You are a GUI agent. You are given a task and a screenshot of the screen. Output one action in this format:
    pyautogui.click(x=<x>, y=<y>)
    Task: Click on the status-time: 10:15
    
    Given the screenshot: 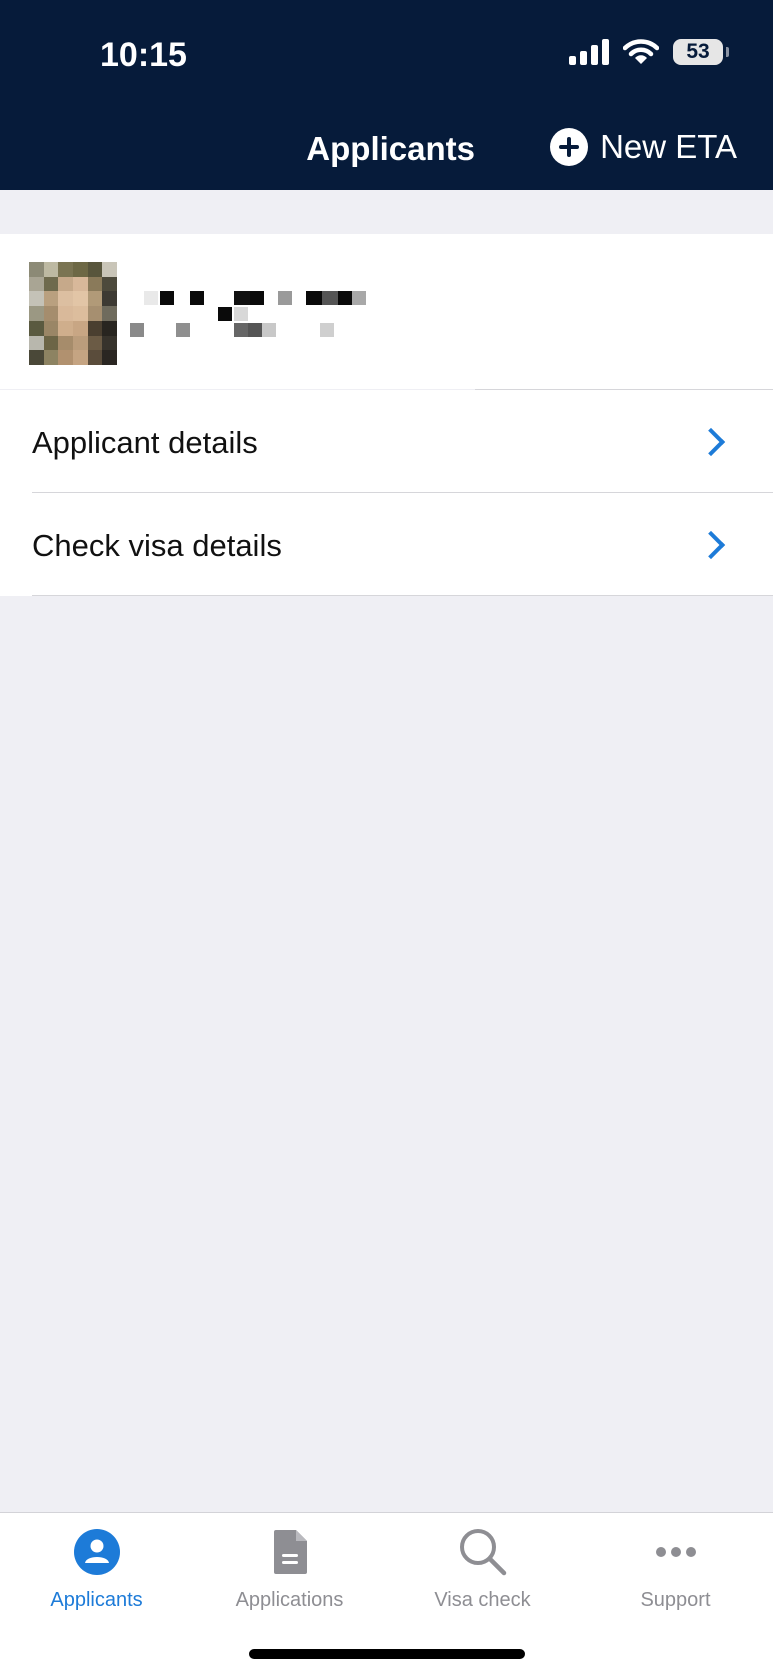 What is the action you would take?
    pyautogui.click(x=143, y=55)
    